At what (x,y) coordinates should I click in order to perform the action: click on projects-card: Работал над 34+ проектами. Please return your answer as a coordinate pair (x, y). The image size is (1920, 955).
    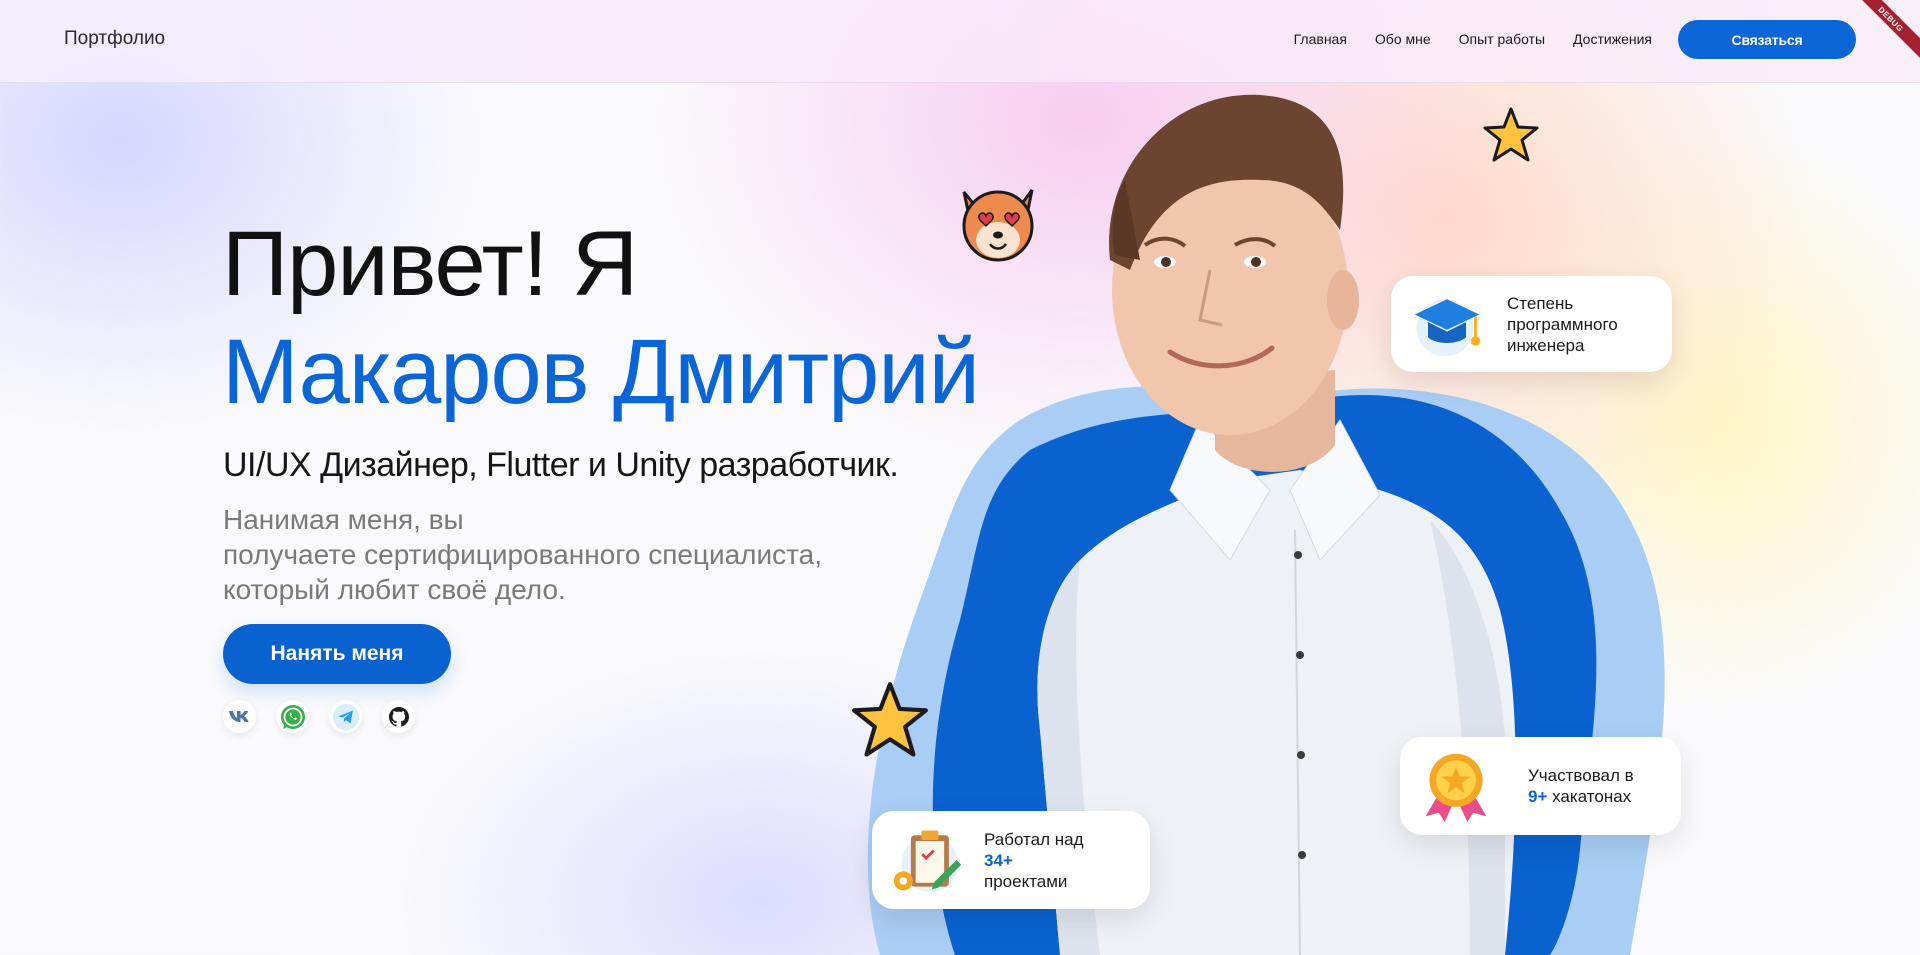
    Looking at the image, I should click on (1011, 860).